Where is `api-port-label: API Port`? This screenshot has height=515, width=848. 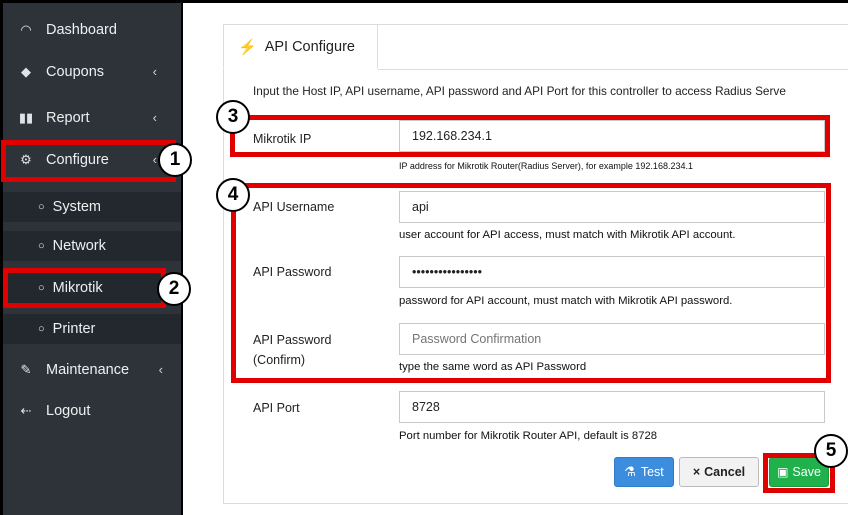
api-port-label: API Port is located at coordinates (276, 408).